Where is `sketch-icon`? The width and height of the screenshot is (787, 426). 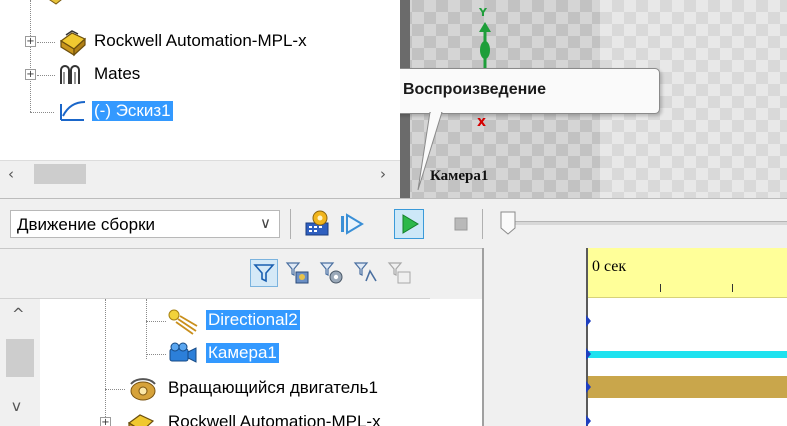 sketch-icon is located at coordinates (73, 111).